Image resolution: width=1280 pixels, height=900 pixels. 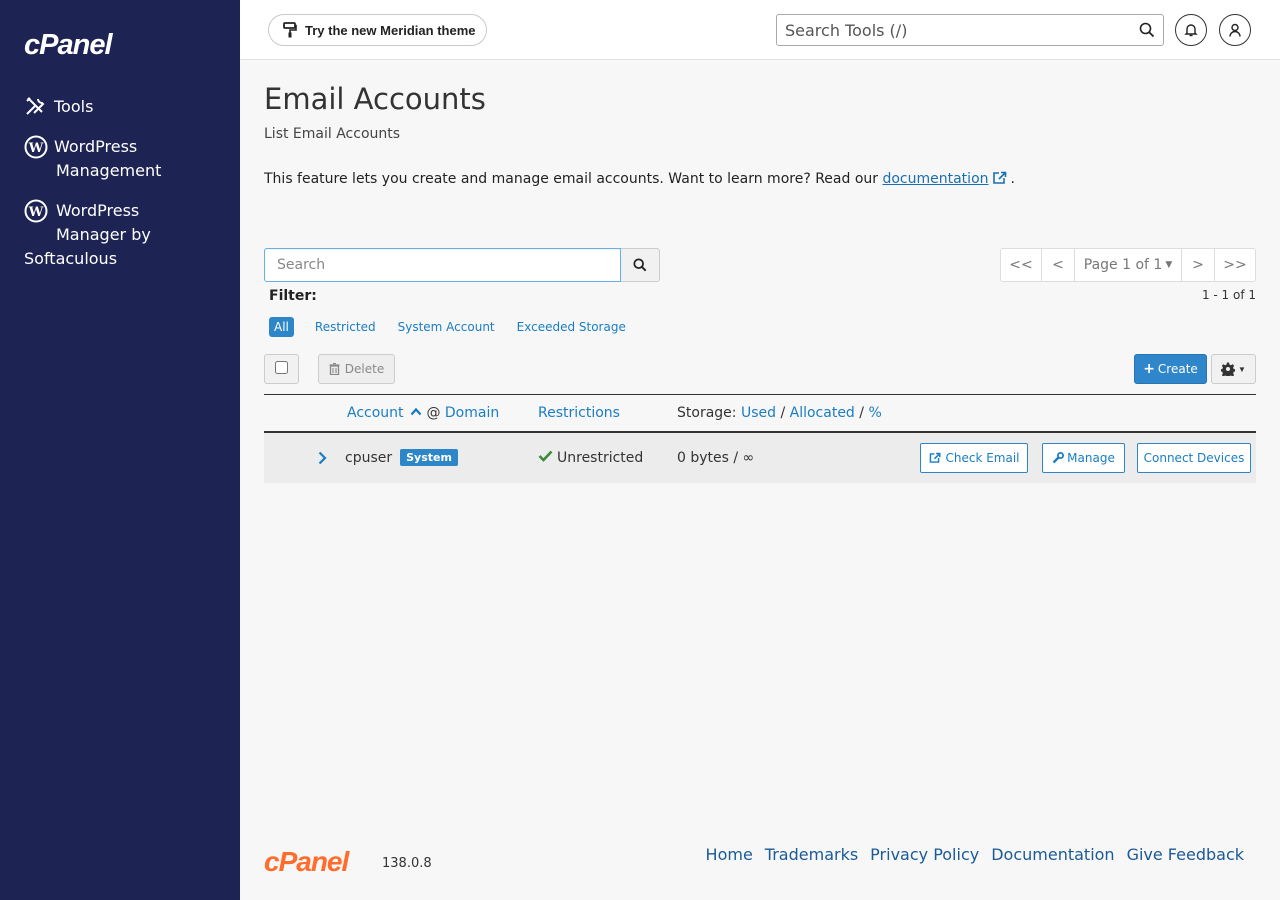 I want to click on check-email-button: Check Email, so click(x=974, y=458).